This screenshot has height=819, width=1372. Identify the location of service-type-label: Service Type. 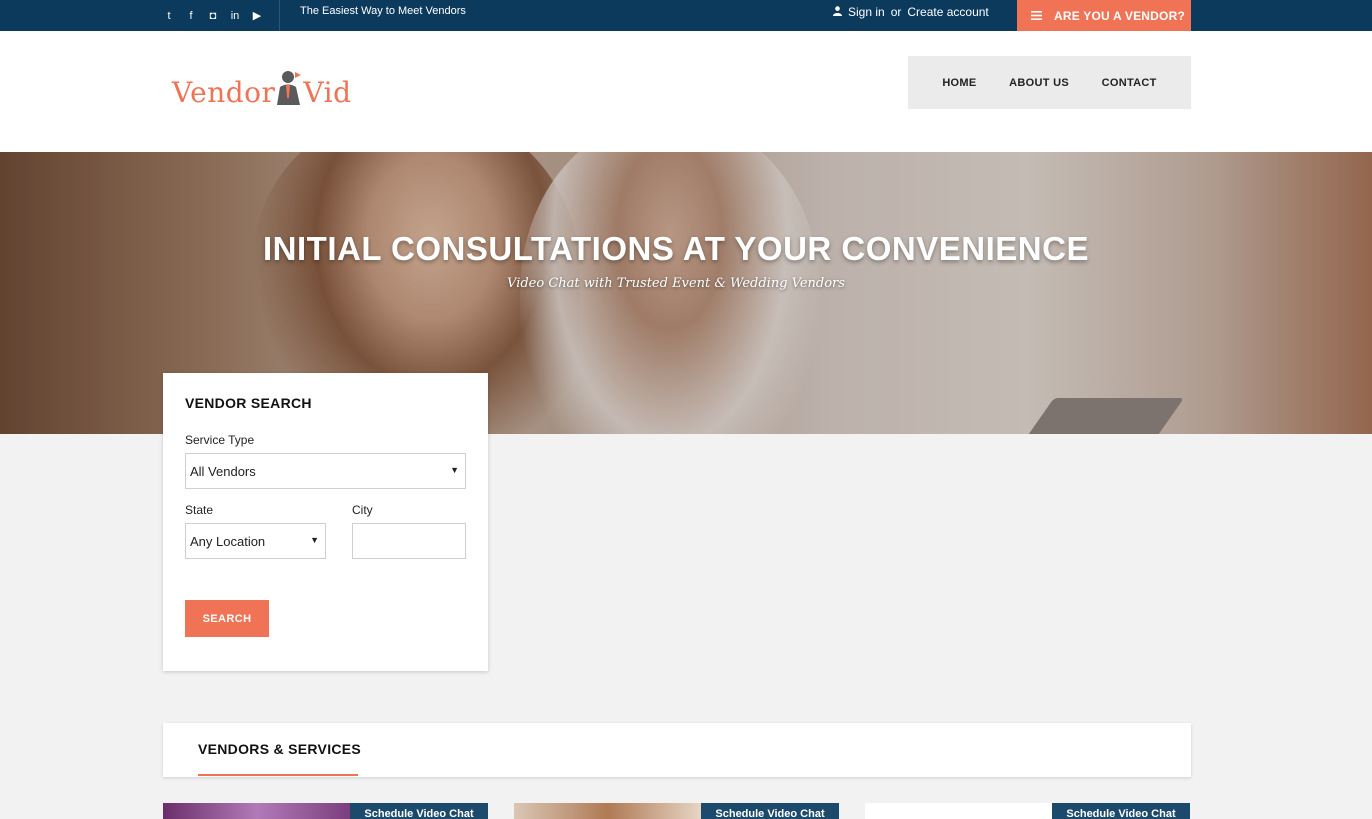
(220, 440).